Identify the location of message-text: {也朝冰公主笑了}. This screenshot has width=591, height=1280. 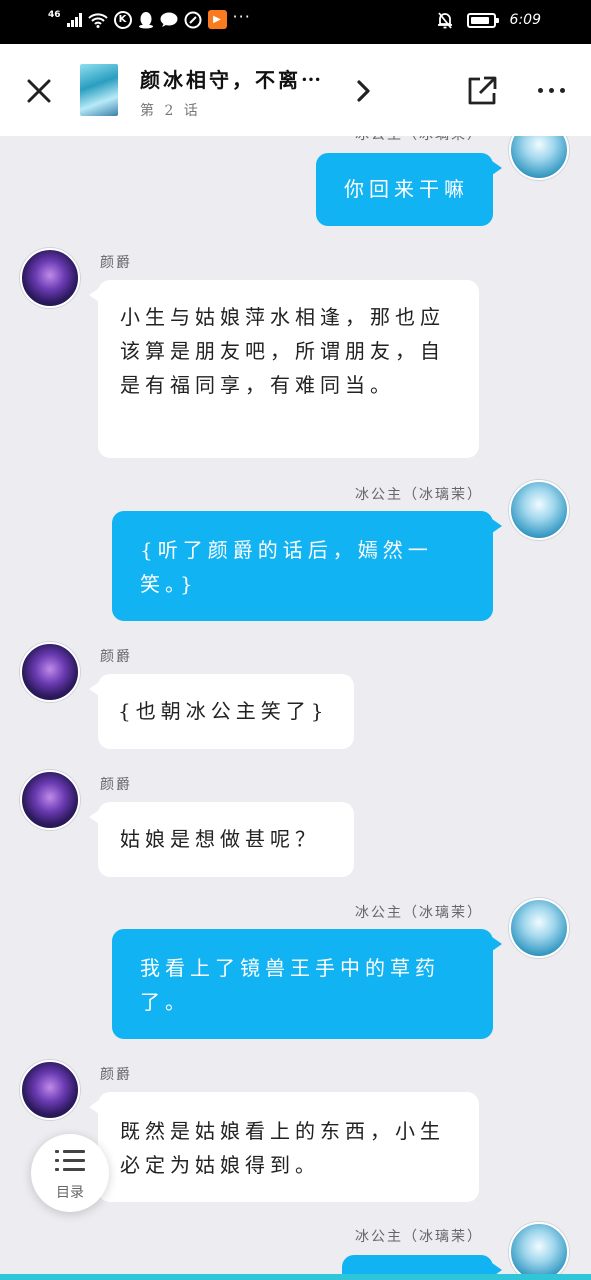
(223, 711).